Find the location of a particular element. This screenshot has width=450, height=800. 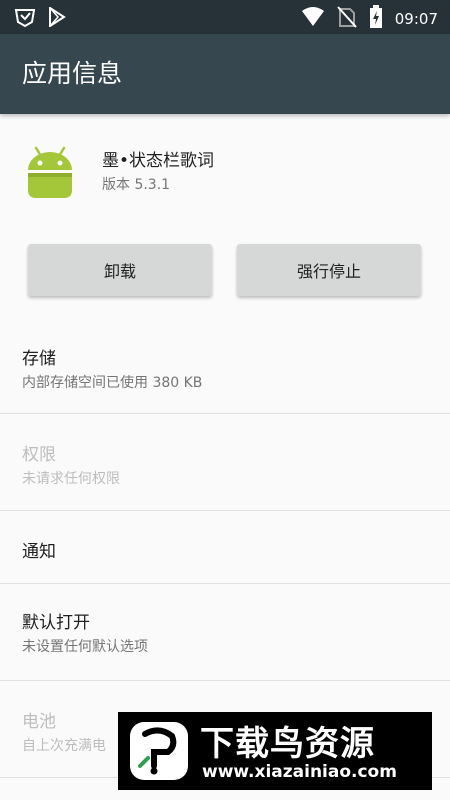

list-item-storage: 存储 内部存储空间已使用 380 KB is located at coordinates (225, 368).